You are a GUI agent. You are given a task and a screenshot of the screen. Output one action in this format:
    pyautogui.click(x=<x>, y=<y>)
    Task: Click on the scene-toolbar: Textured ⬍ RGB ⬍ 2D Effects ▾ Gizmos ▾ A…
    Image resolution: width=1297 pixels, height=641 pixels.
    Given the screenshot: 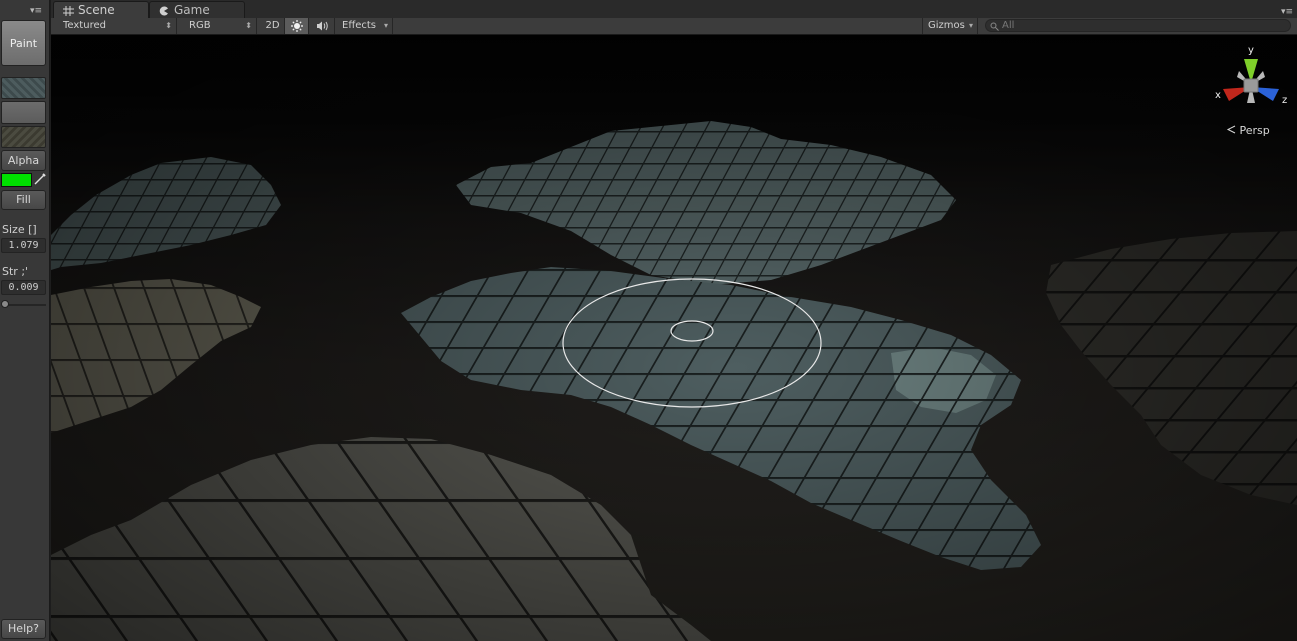 What is the action you would take?
    pyautogui.click(x=674, y=26)
    